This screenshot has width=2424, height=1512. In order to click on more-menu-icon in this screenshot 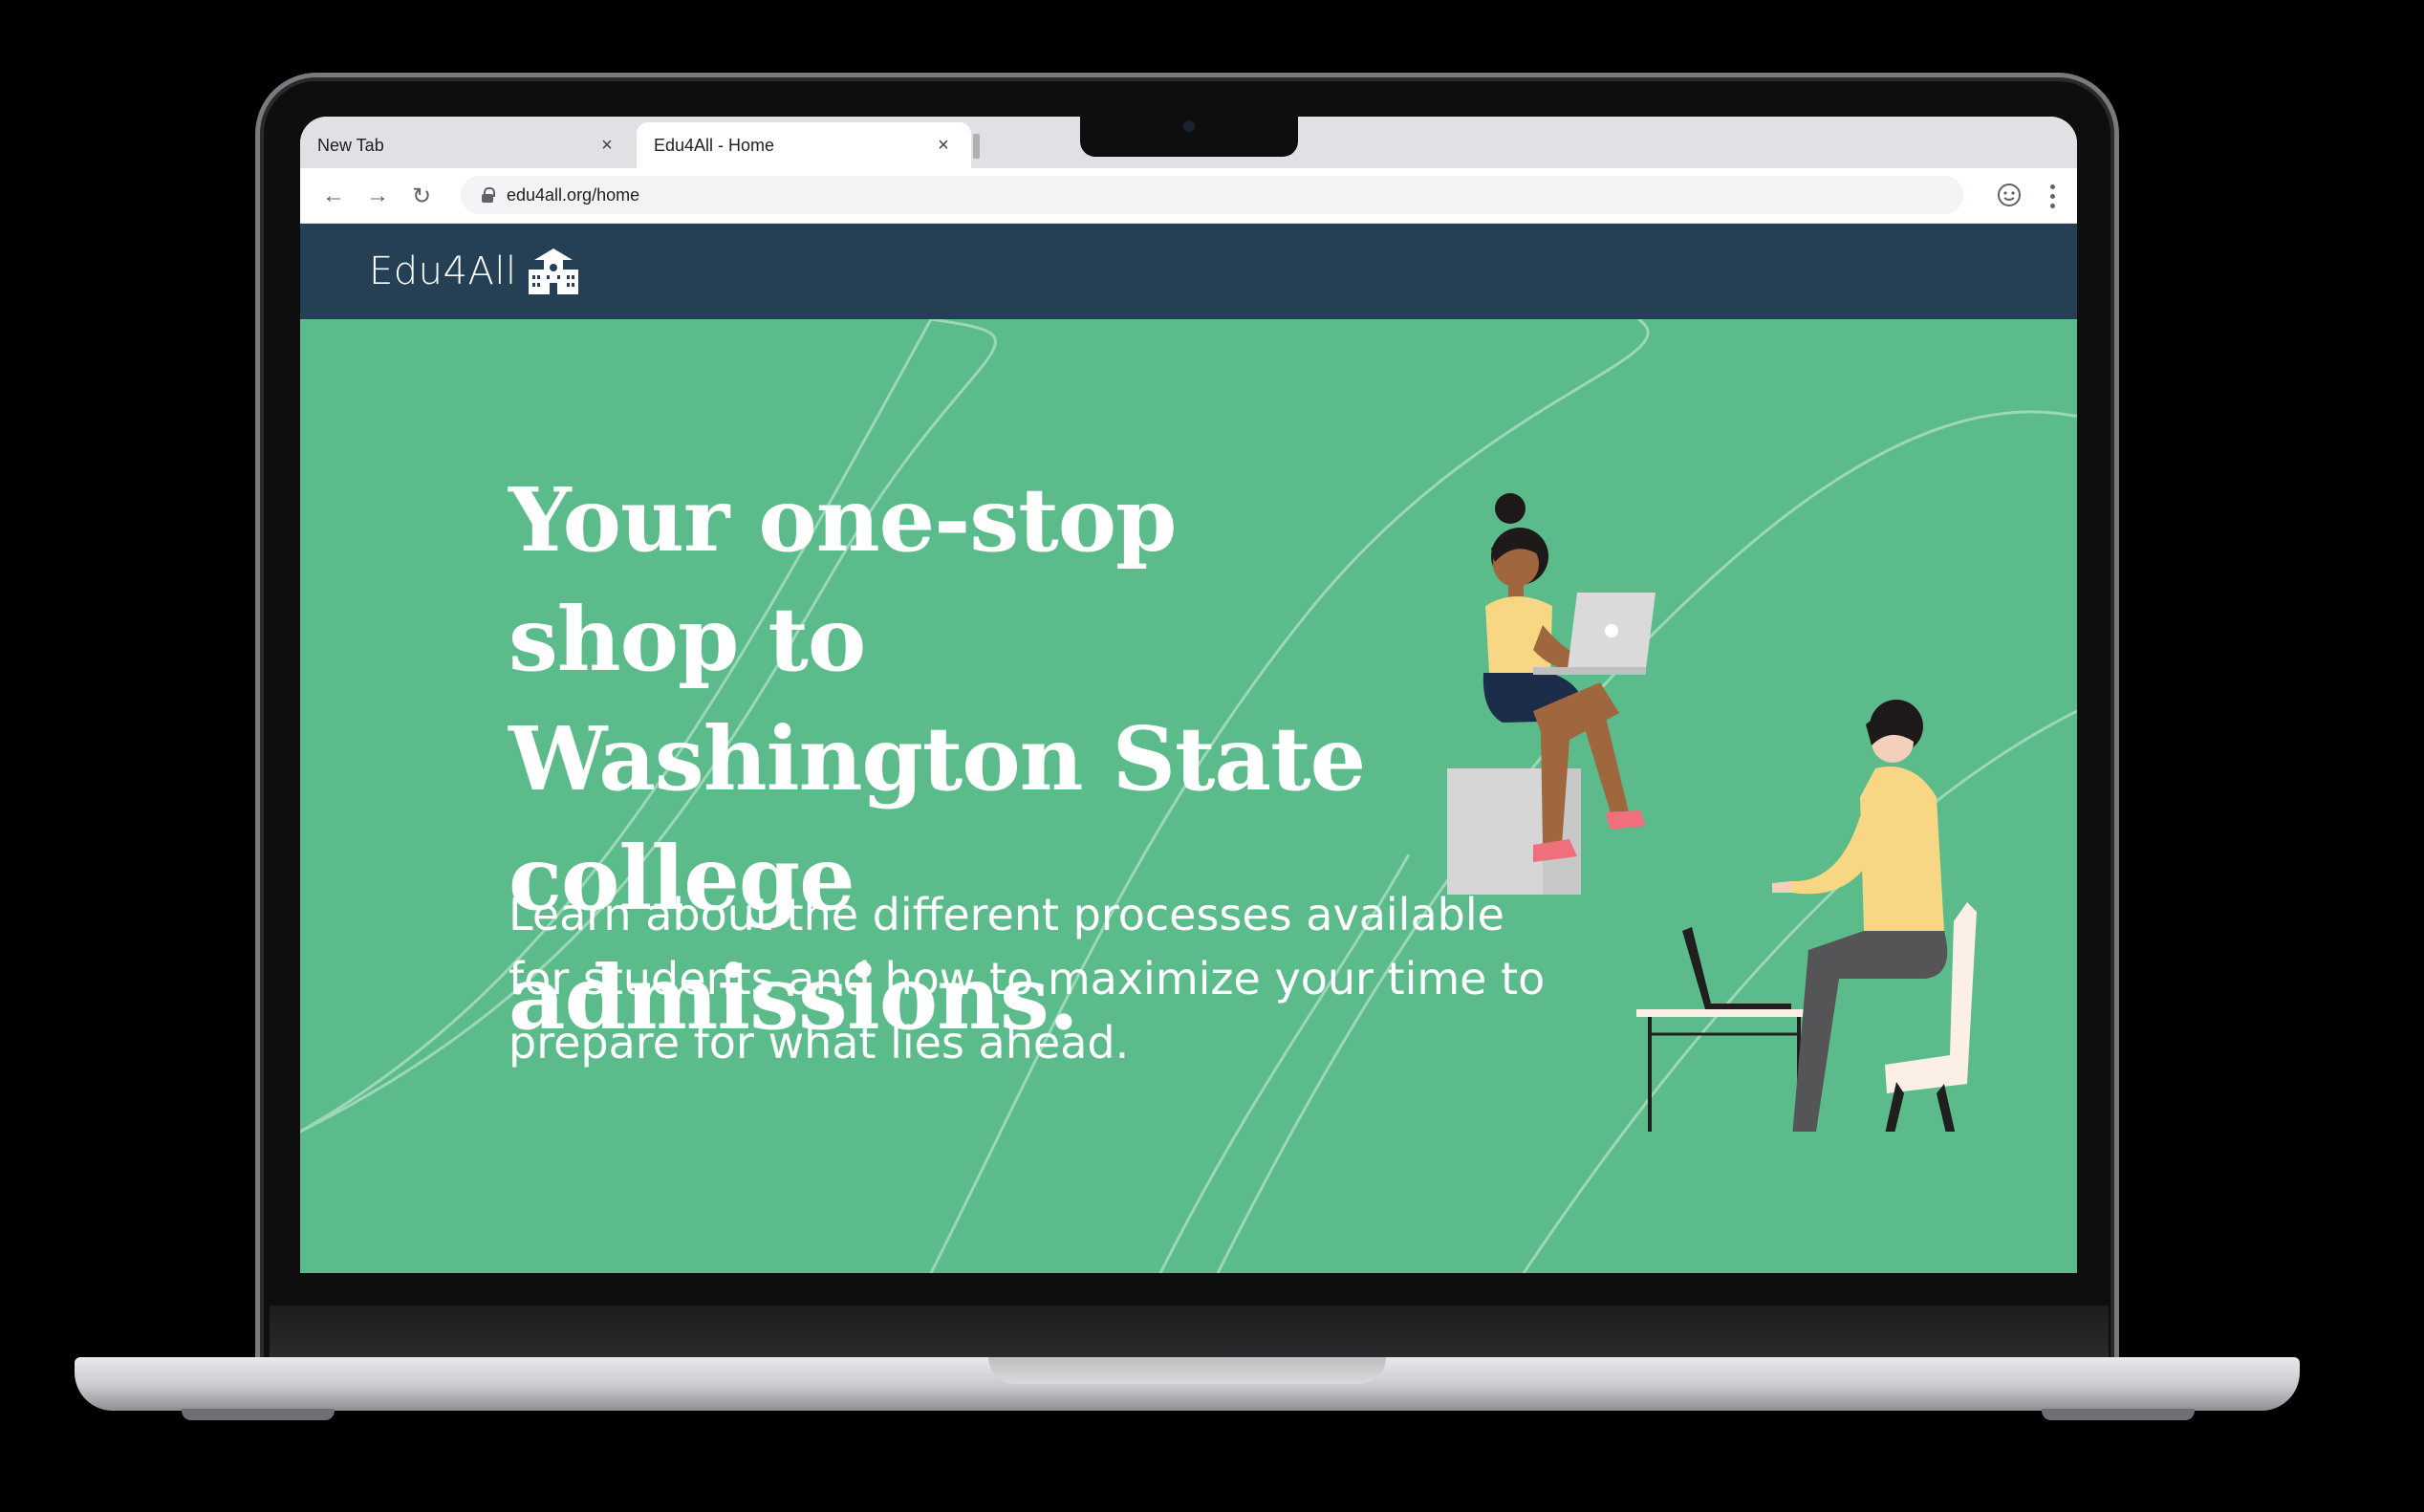, I will do `click(2052, 196)`.